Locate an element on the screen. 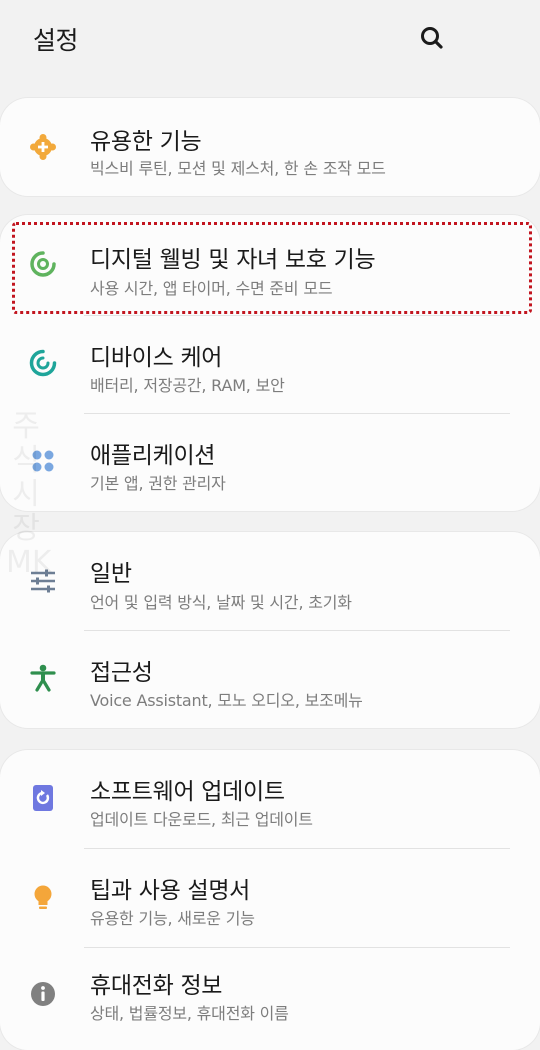  settings-item-useful-features: 유용한 기능 빅스비 루틴, 모션 및 제스처, 한 손 조작 모드 is located at coordinates (270, 147).